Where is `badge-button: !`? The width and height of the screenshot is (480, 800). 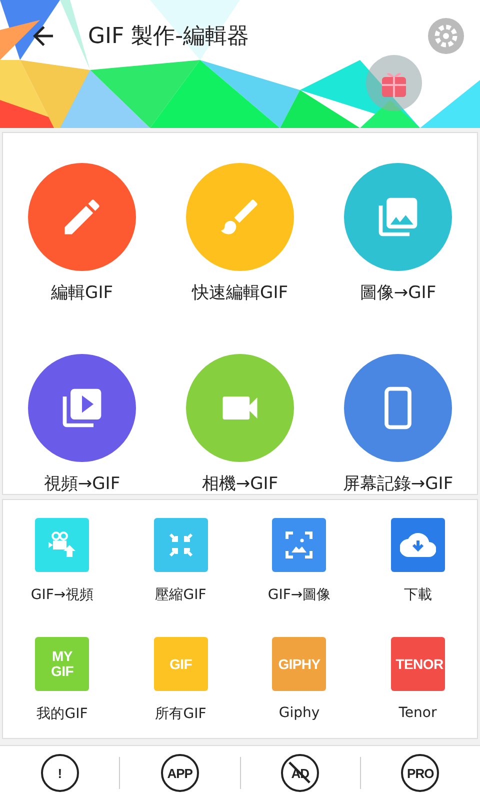 badge-button: ! is located at coordinates (59, 773).